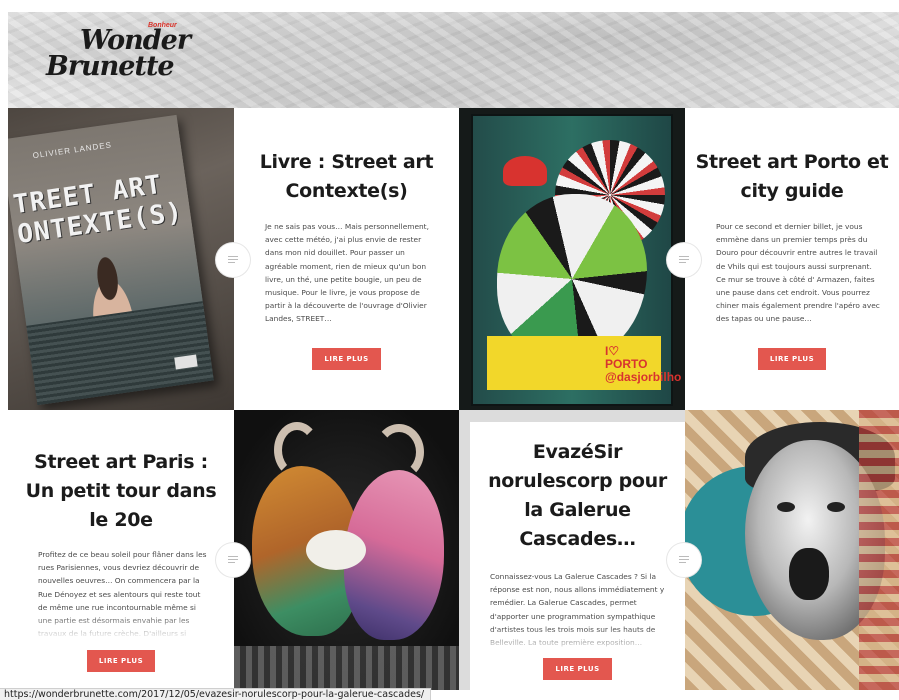 The height and width of the screenshot is (700, 899). Describe the element at coordinates (346, 177) in the screenshot. I see `post-title: Livre : Street art Contexte(s)` at that location.